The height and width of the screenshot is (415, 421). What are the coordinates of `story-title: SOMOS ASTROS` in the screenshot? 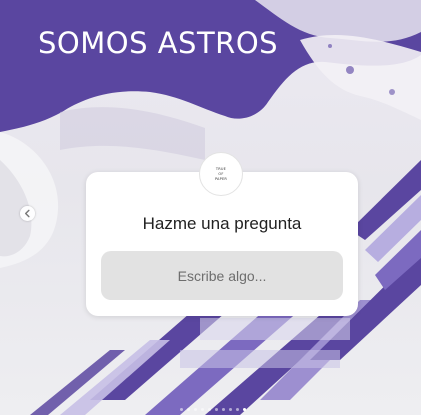 It's located at (158, 43).